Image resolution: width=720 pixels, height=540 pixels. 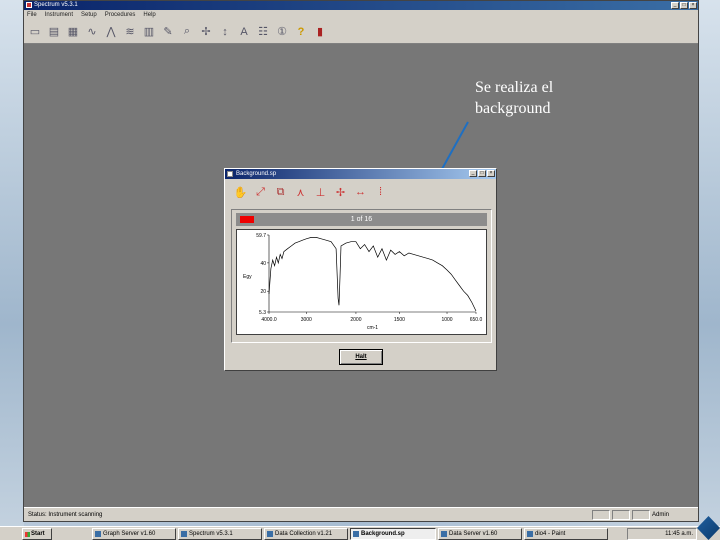 I want to click on child-toolbar: ✋ ⤢ ⧉ ⋏ ⊥ ✢ ↔ ⁞, so click(x=360, y=192).